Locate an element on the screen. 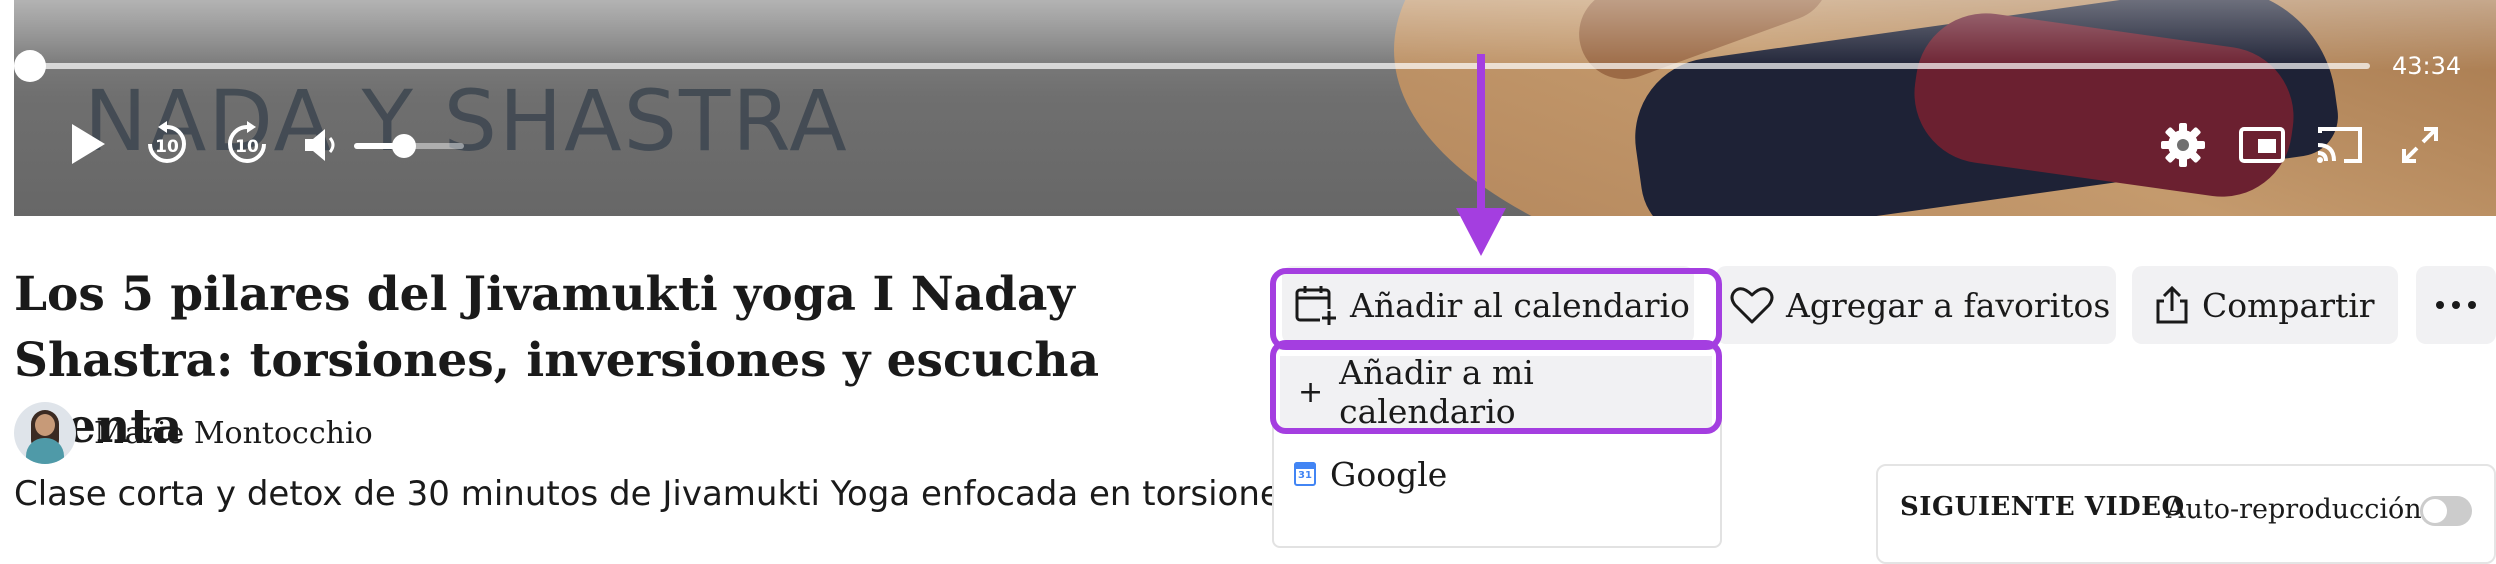 This screenshot has width=2496, height=564. cast-button is located at coordinates (2340, 145).